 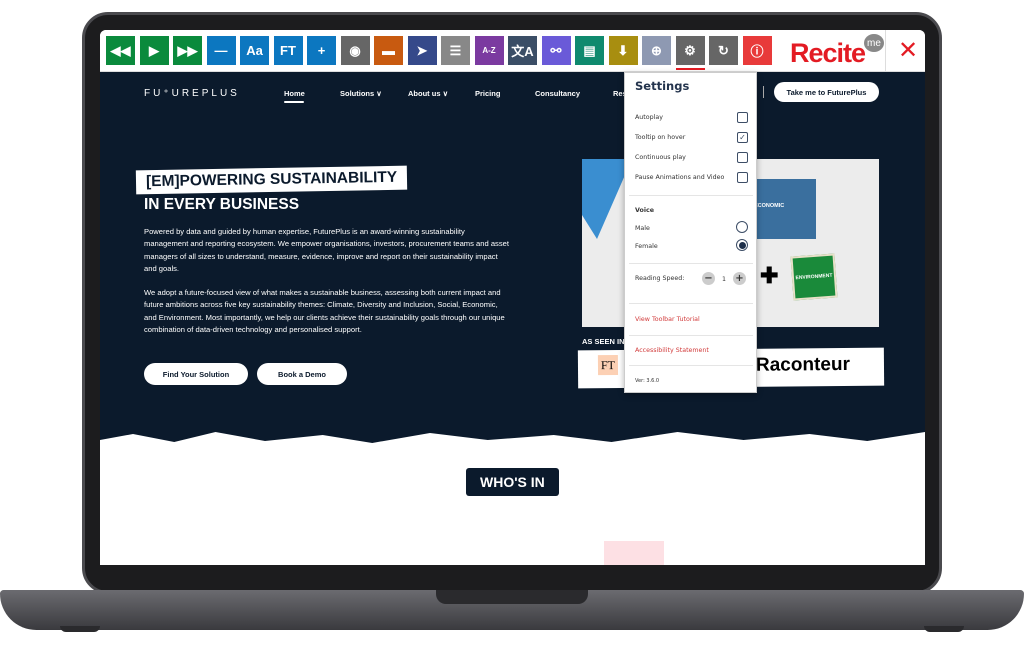 I want to click on screen-mask-button: ☰, so click(x=455, y=50).